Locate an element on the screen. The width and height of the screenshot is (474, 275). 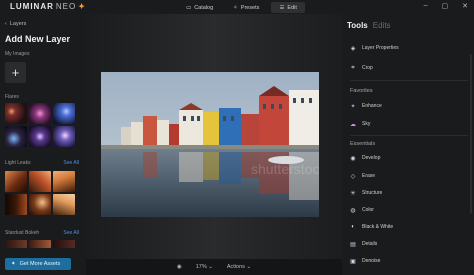
app-logo: LUMINAR NEO ✦ is located at coordinates (48, 6).